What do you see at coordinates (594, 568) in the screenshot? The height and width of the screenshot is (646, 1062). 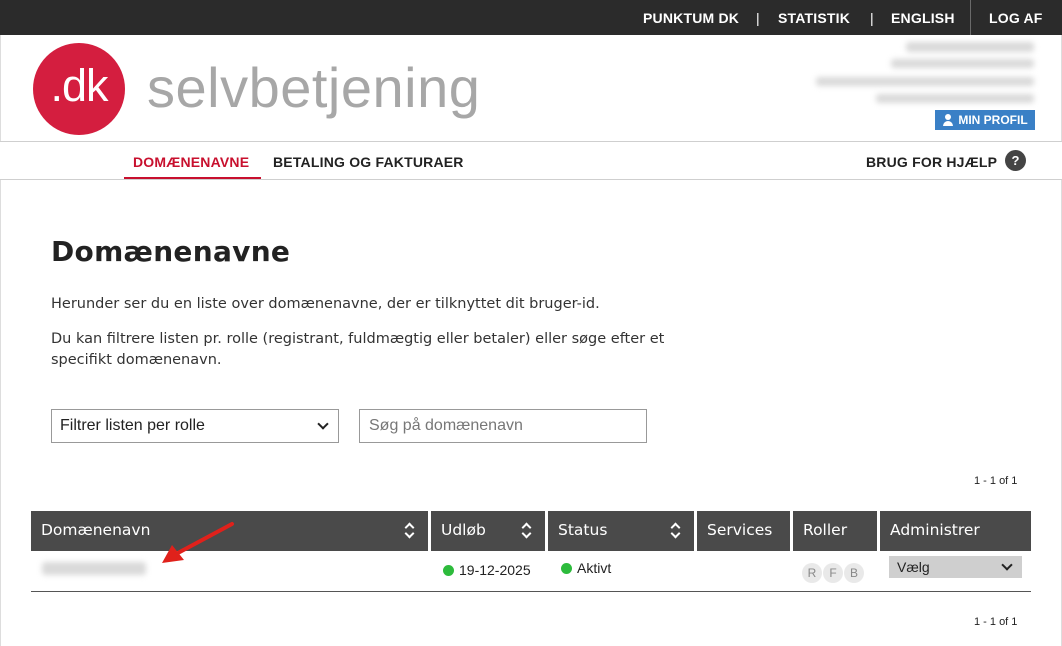 I see `status-text: Aktivt` at bounding box center [594, 568].